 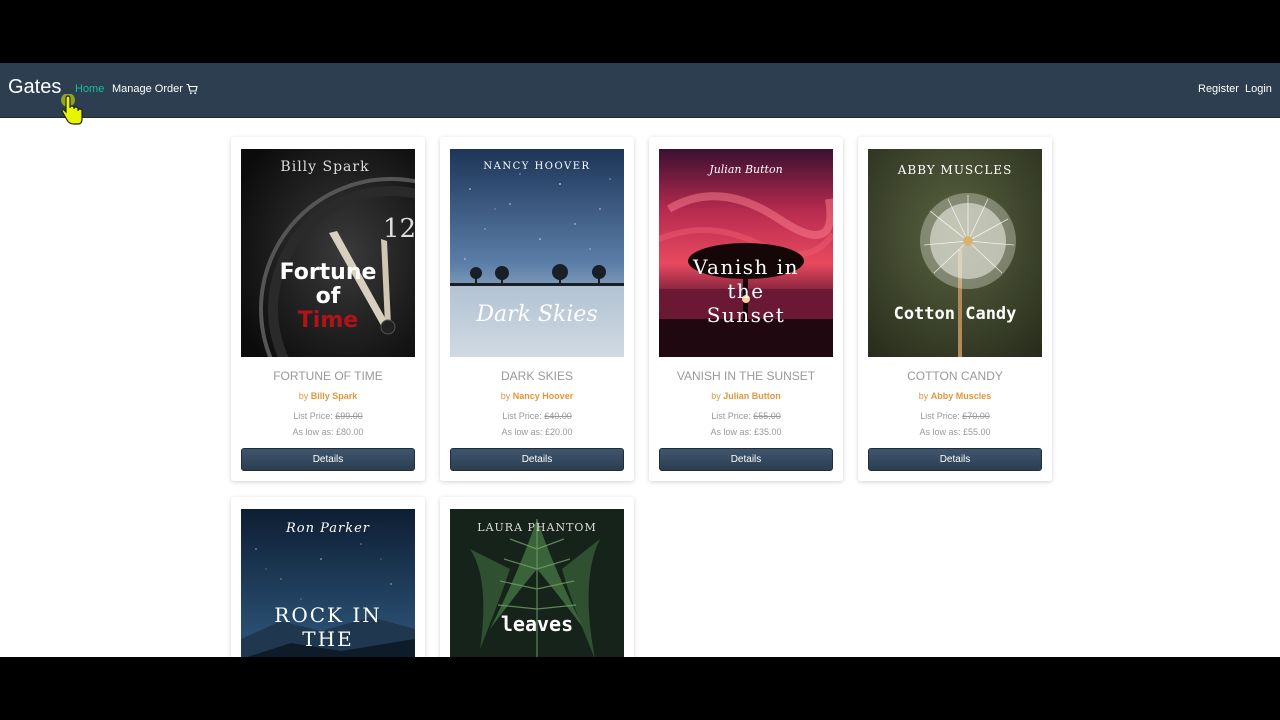 I want to click on book-author: Abby Muscles, so click(x=961, y=396).